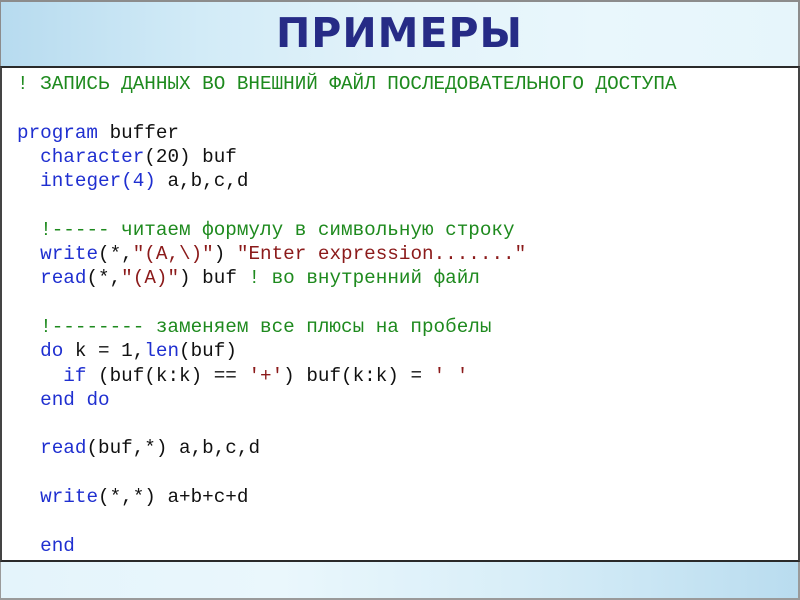 This screenshot has width=800, height=600. I want to click on title-bar: ПРИМЕРЫ, so click(400, 33).